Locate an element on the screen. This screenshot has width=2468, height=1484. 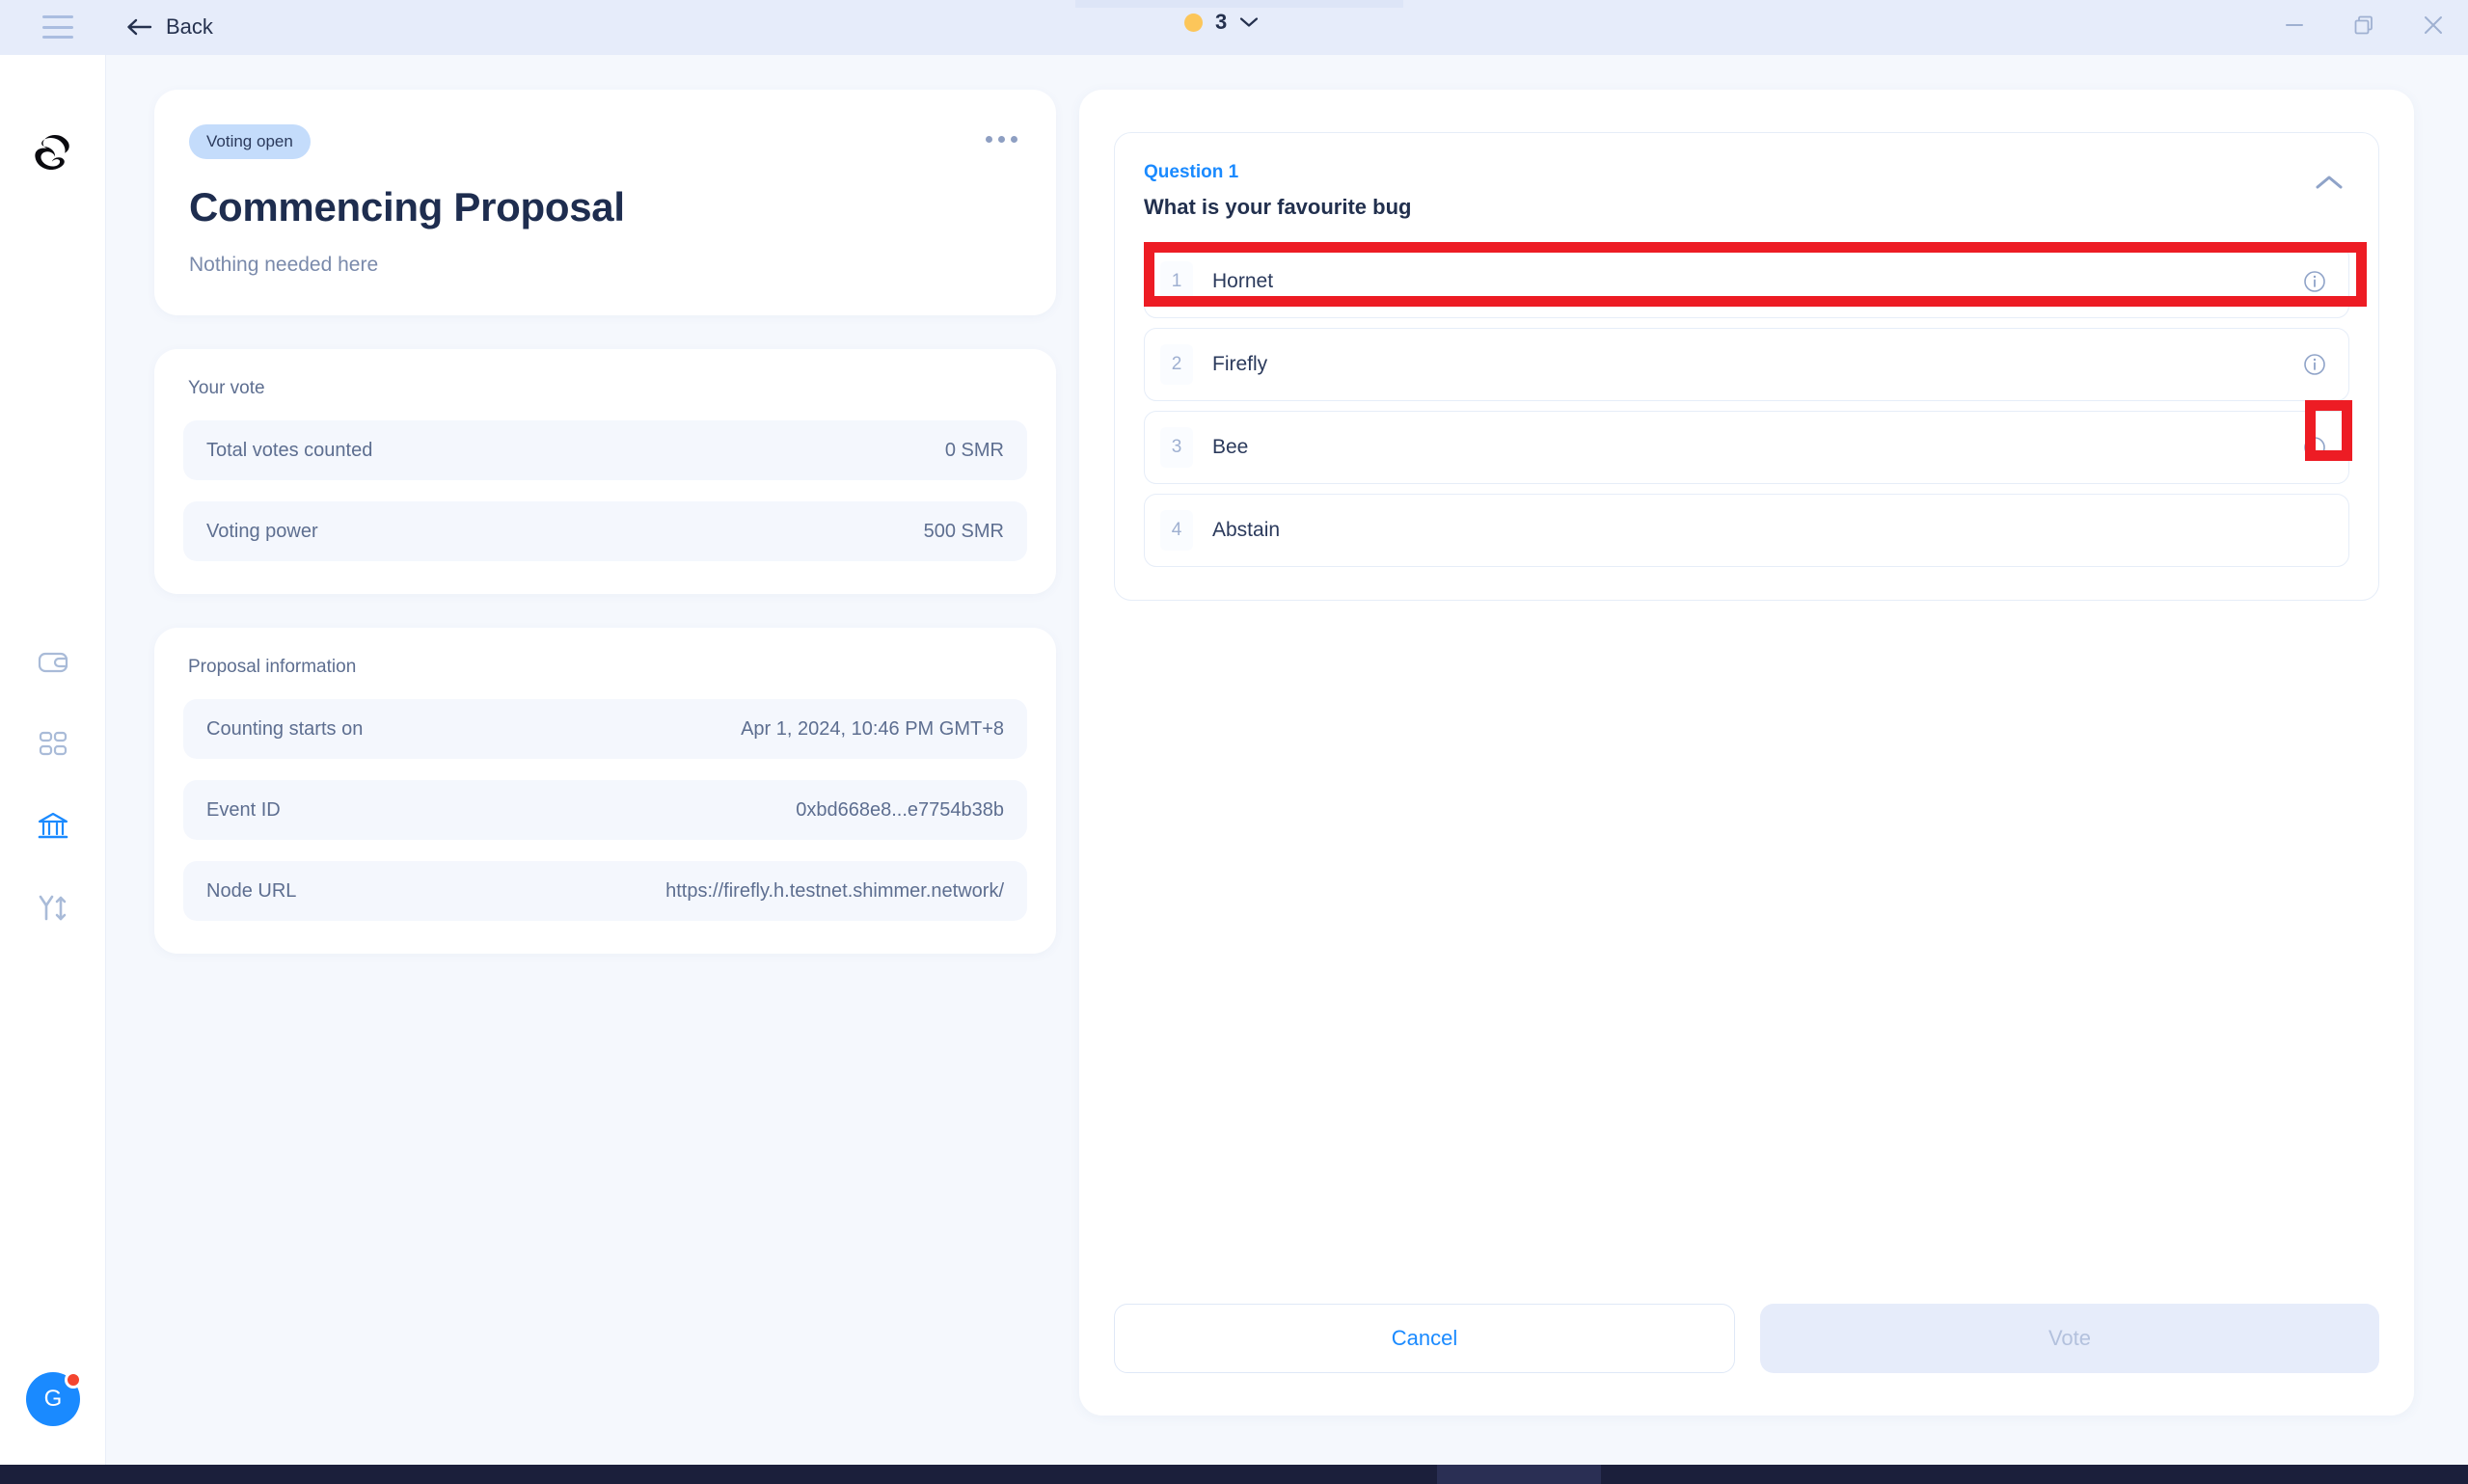
minimize-icon is located at coordinates (2294, 27).